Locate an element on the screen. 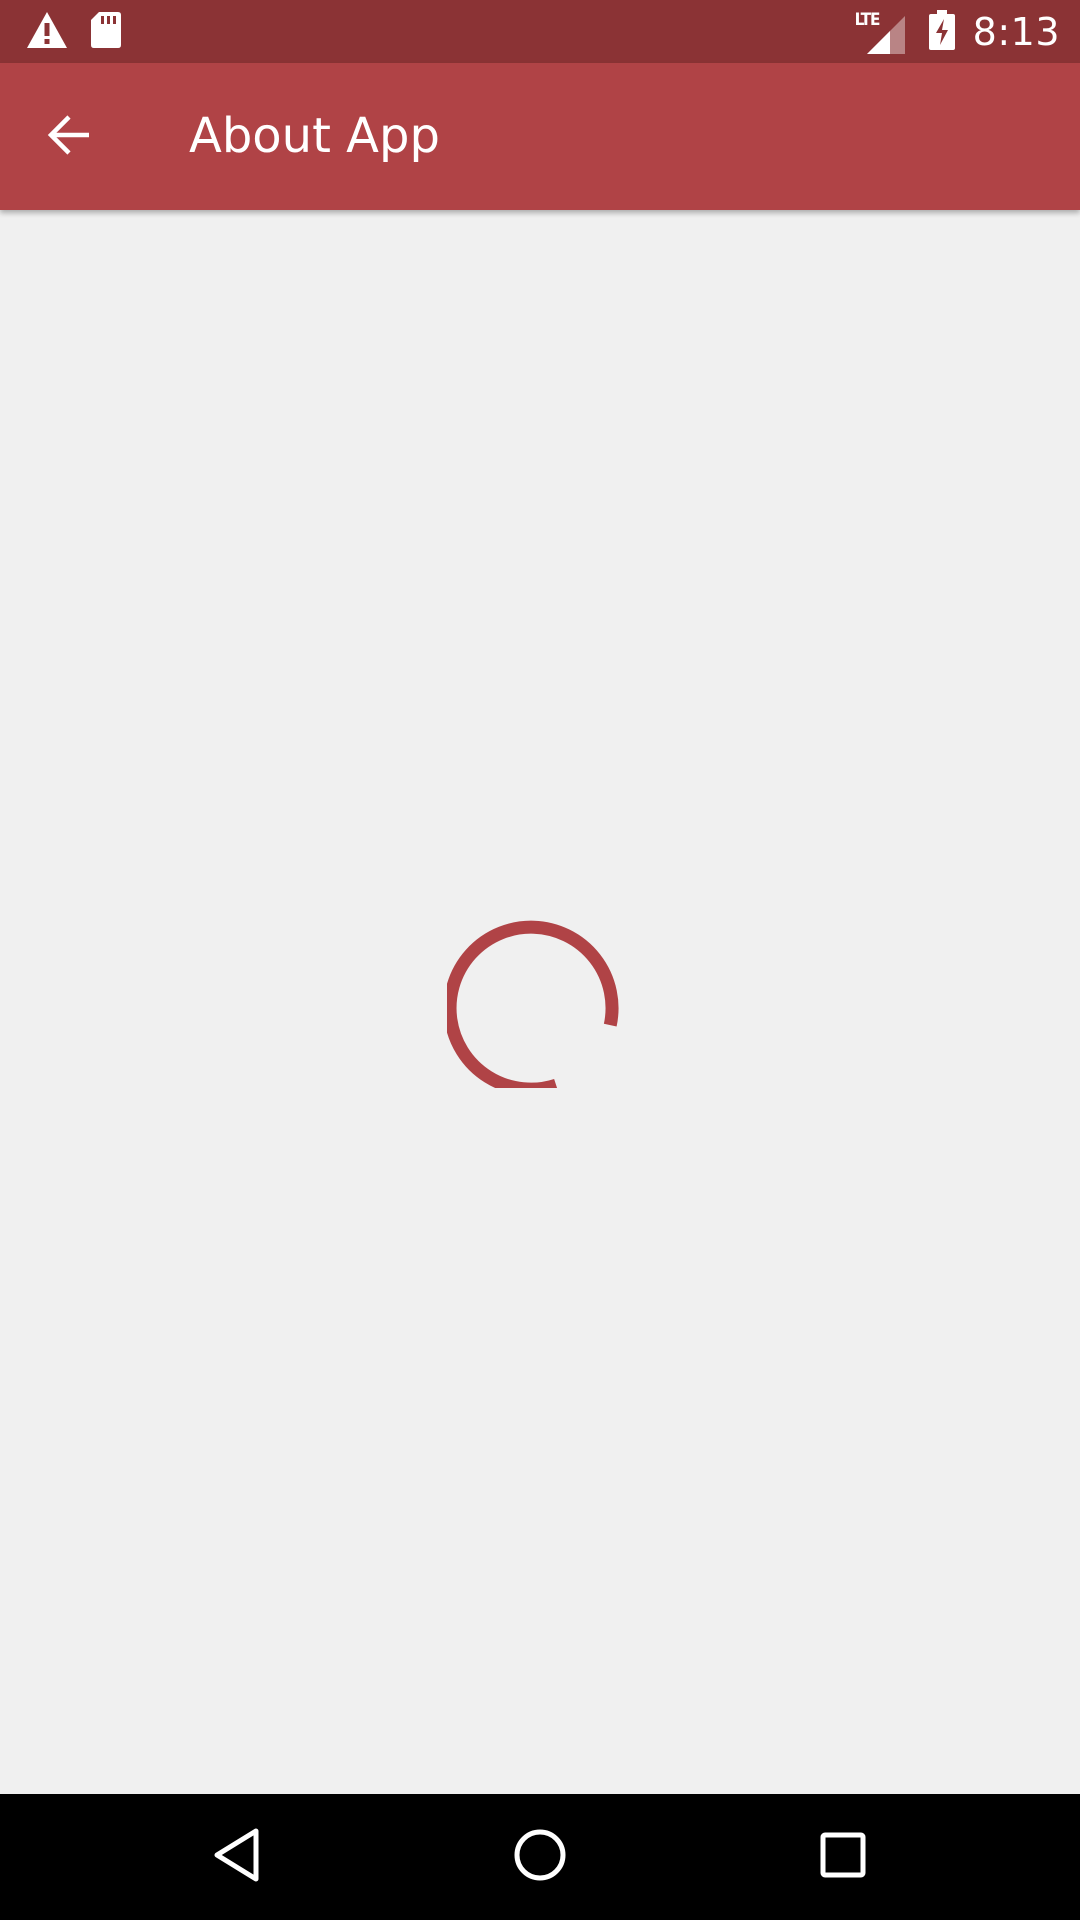 The width and height of the screenshot is (1080, 1920). back-triangle-icon is located at coordinates (237, 1857).